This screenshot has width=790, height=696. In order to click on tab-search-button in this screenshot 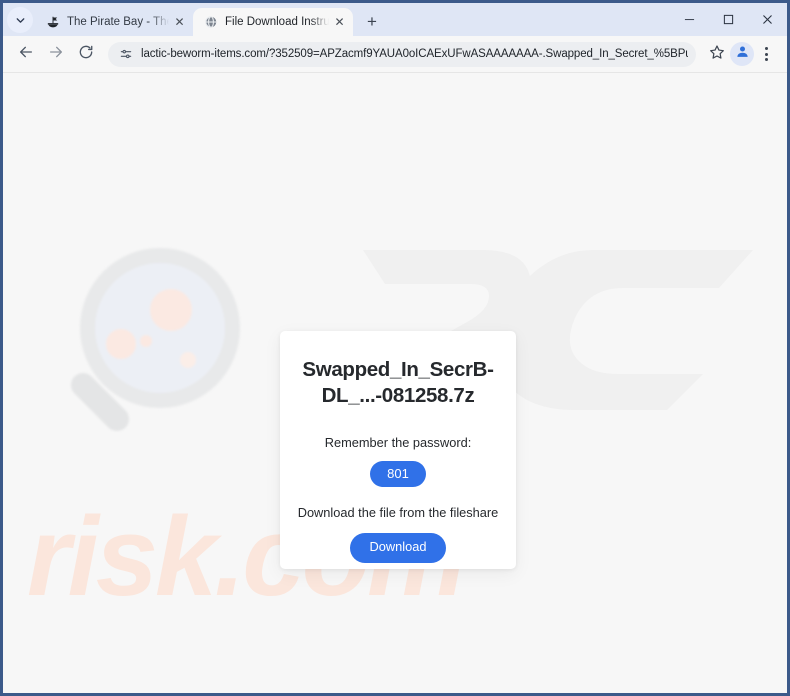, I will do `click(20, 20)`.